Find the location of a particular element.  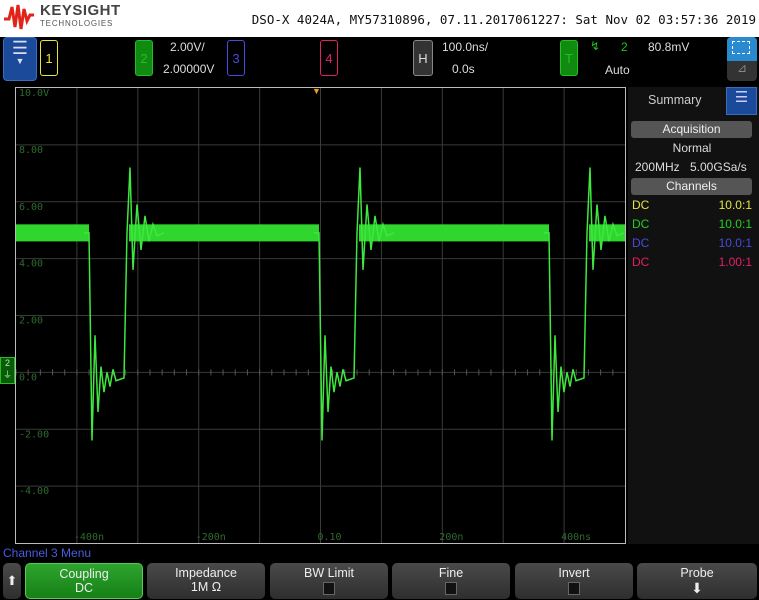

softkey-fine: Fine is located at coordinates (451, 581).